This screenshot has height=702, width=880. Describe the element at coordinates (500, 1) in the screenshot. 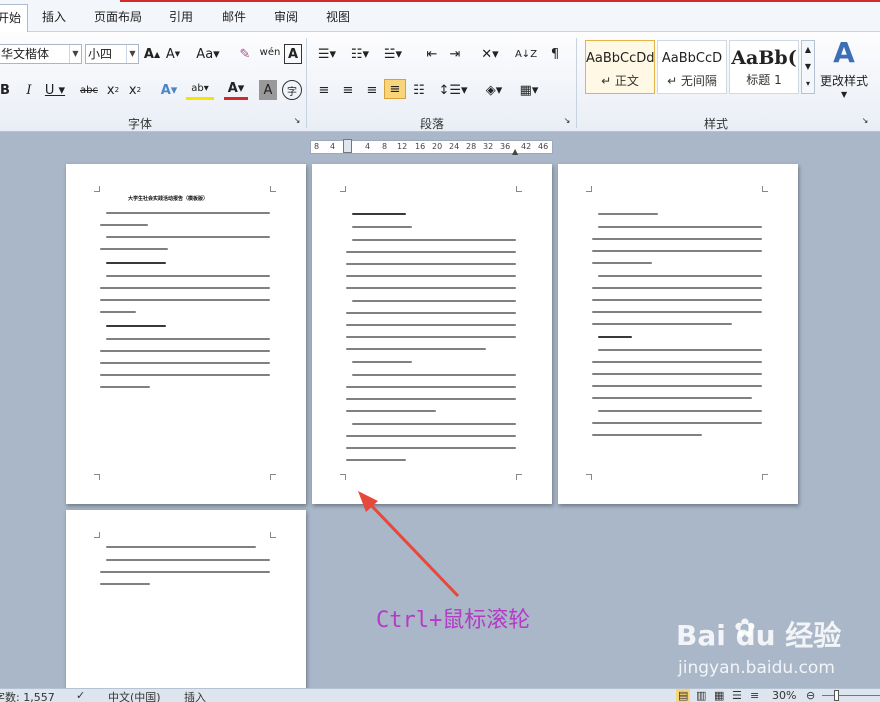

I see `title-accent-line` at that location.